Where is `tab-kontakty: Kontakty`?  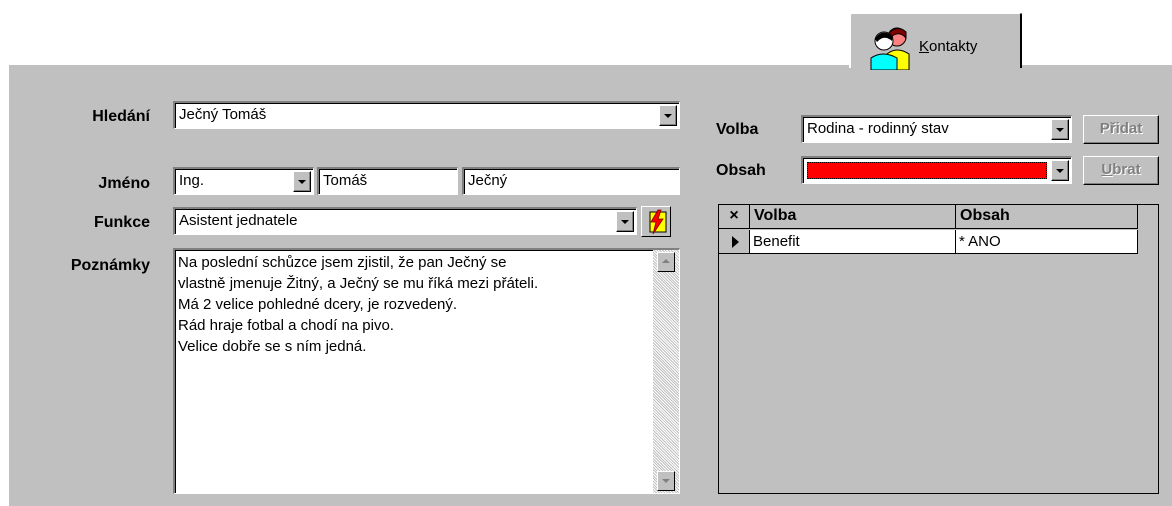 tab-kontakty: Kontakty is located at coordinates (935, 41).